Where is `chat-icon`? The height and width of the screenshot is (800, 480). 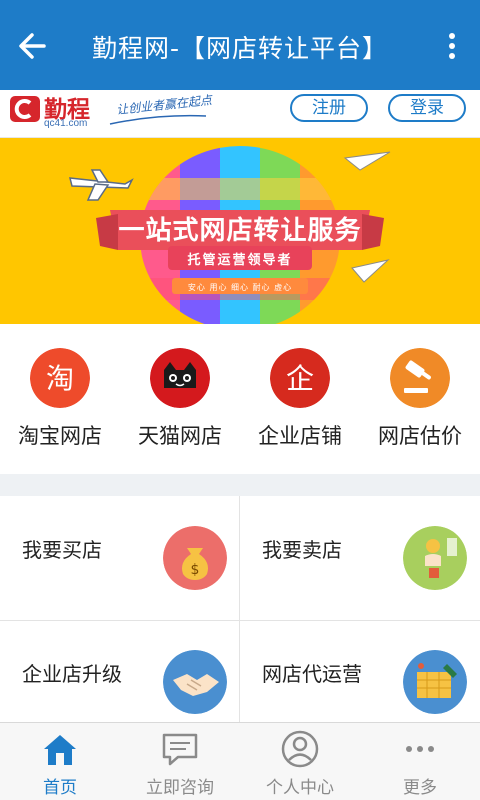
chat-icon is located at coordinates (180, 749).